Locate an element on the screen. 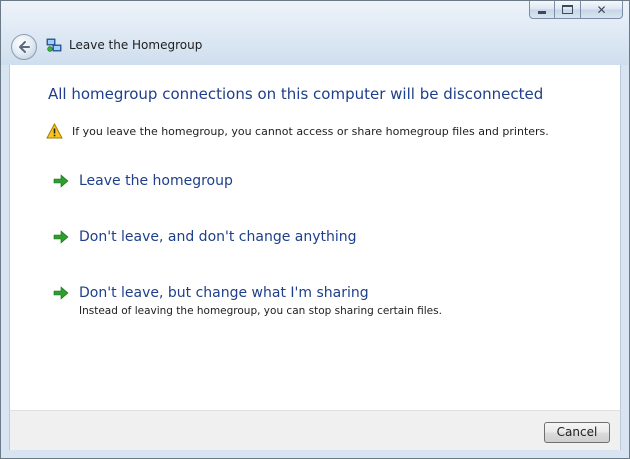  command-label: Don't leave, and don't change anything is located at coordinates (218, 237).